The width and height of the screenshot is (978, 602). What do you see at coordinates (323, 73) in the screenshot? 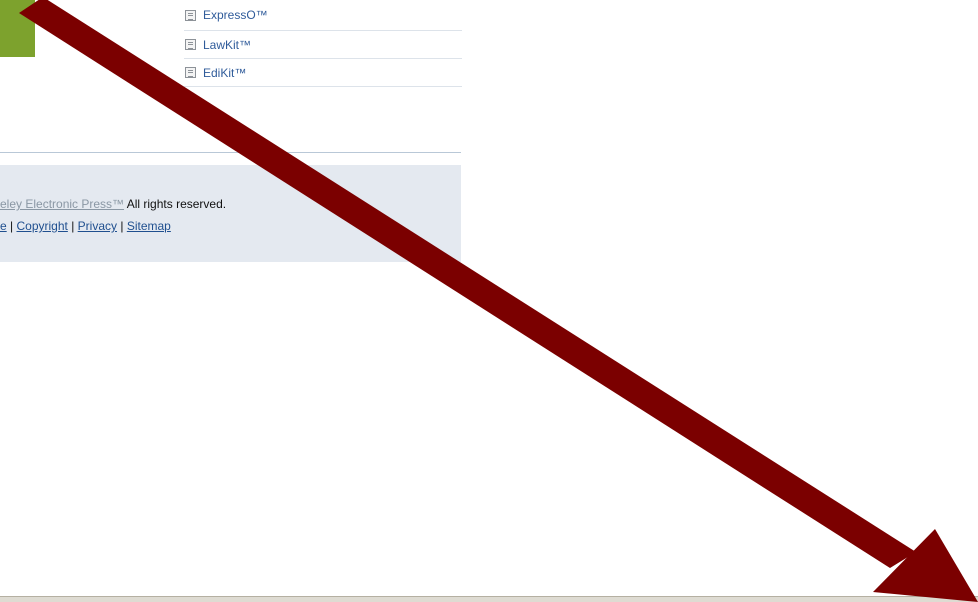
I see `product-list-item: EdiKit™` at bounding box center [323, 73].